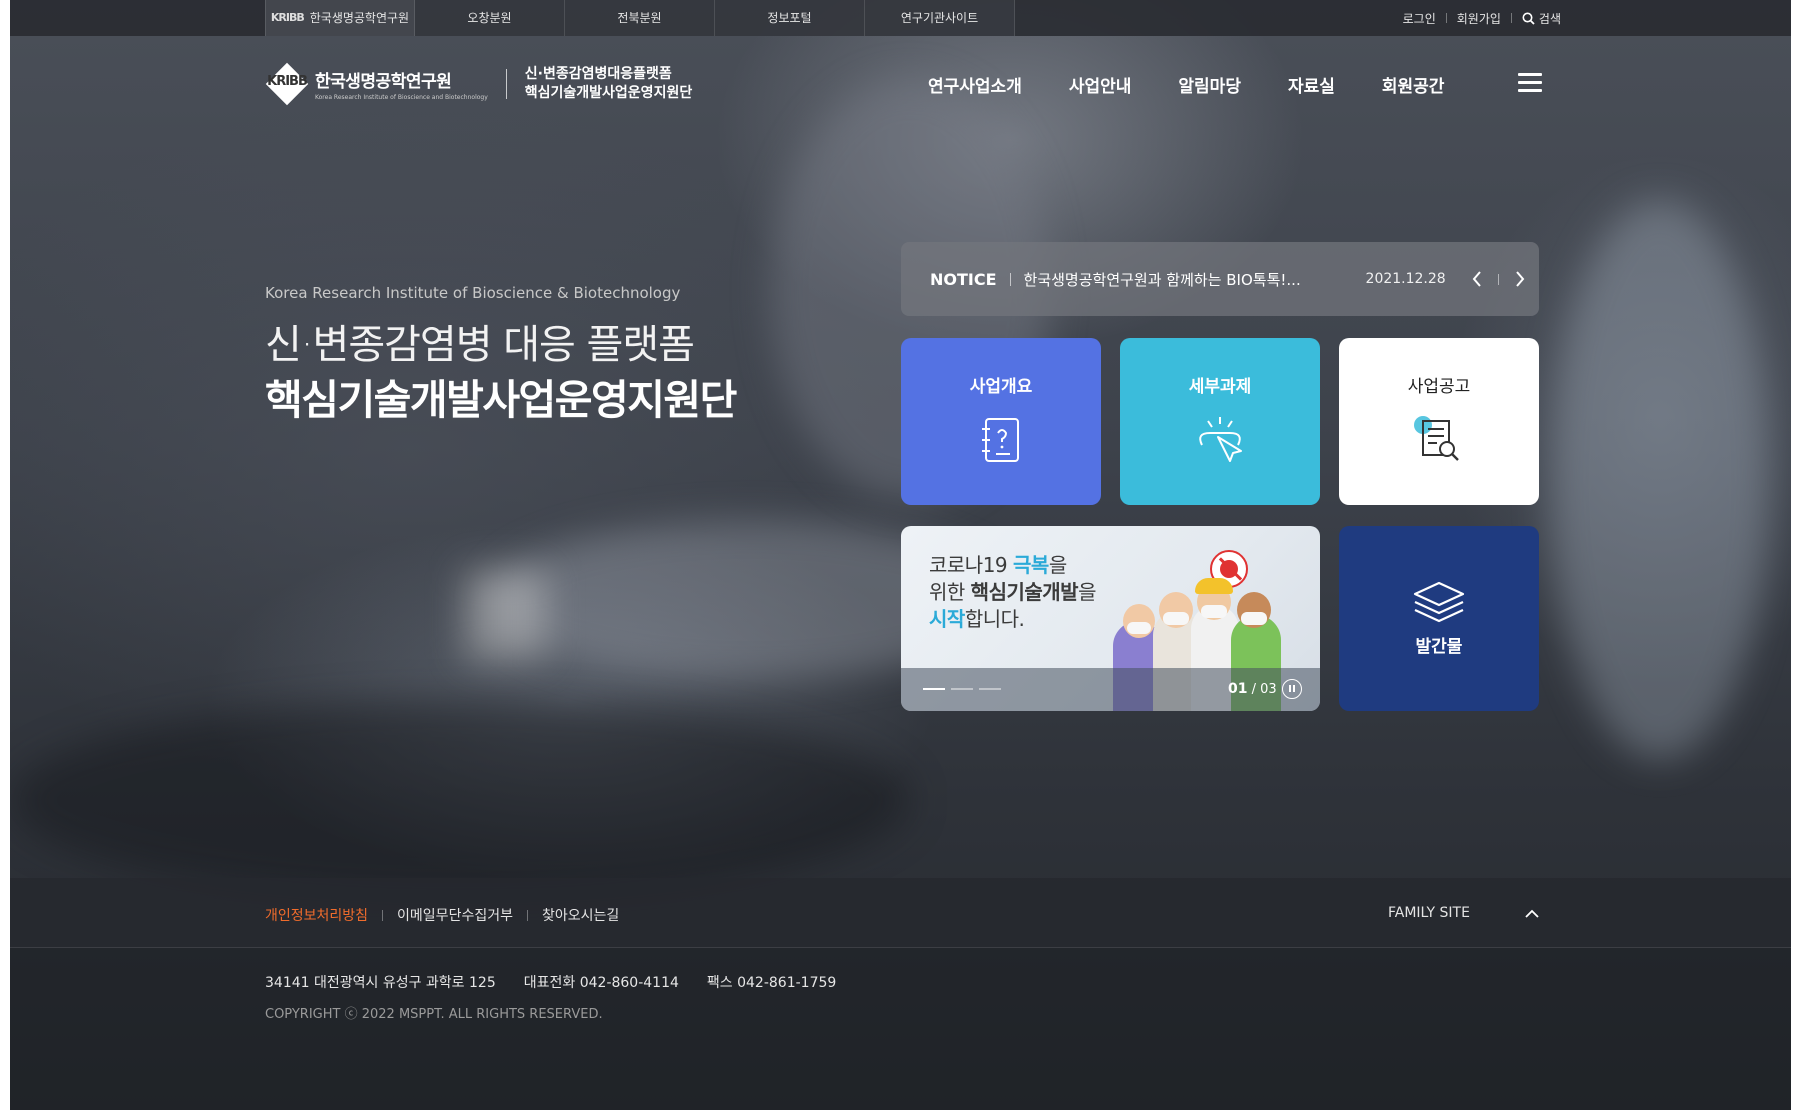 The width and height of the screenshot is (1801, 1110). Describe the element at coordinates (963, 279) in the screenshot. I see `notice-label: NOTICE` at that location.